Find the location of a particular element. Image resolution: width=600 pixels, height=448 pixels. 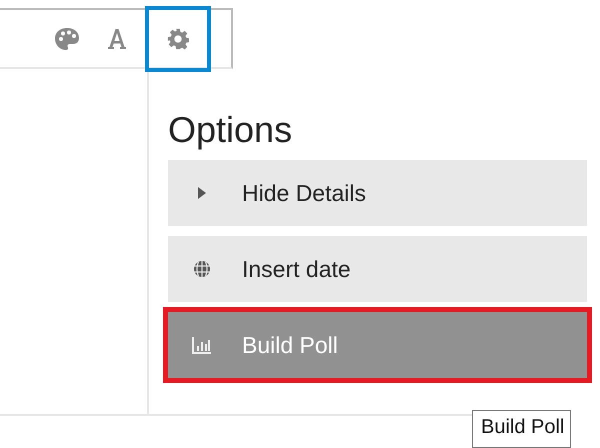

chart-icon is located at coordinates (202, 345).